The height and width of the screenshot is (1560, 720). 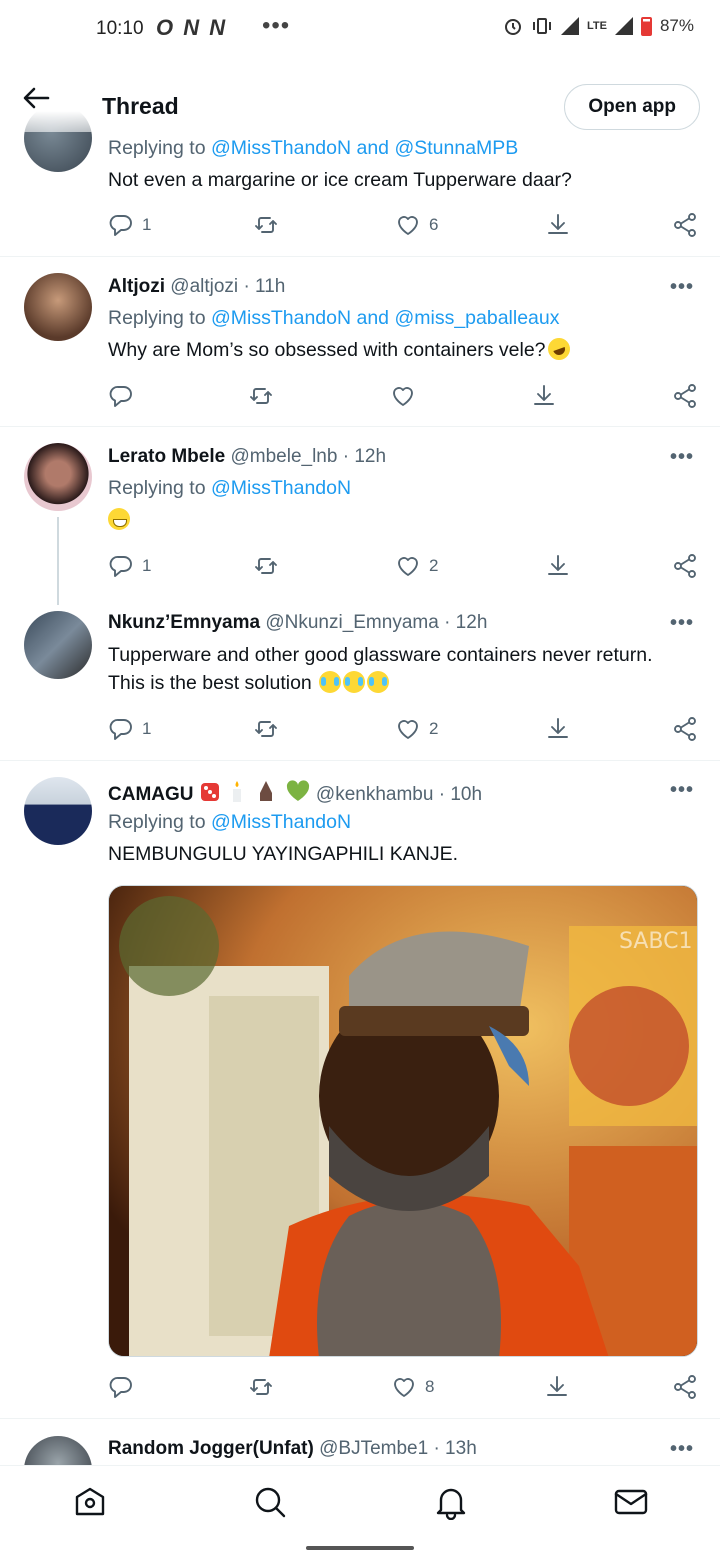 I want to click on nav-messages, so click(x=631, y=1502).